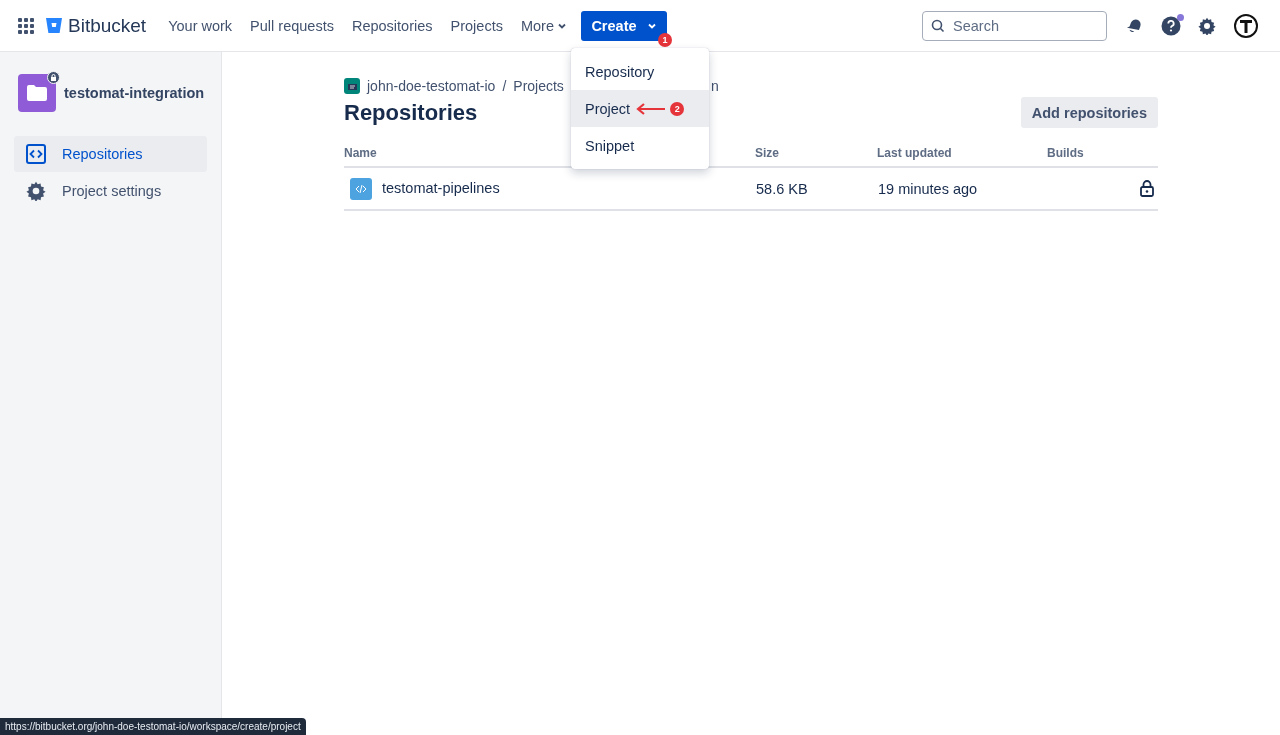 The image size is (1280, 735). I want to click on project-name: testomat-integration, so click(134, 93).